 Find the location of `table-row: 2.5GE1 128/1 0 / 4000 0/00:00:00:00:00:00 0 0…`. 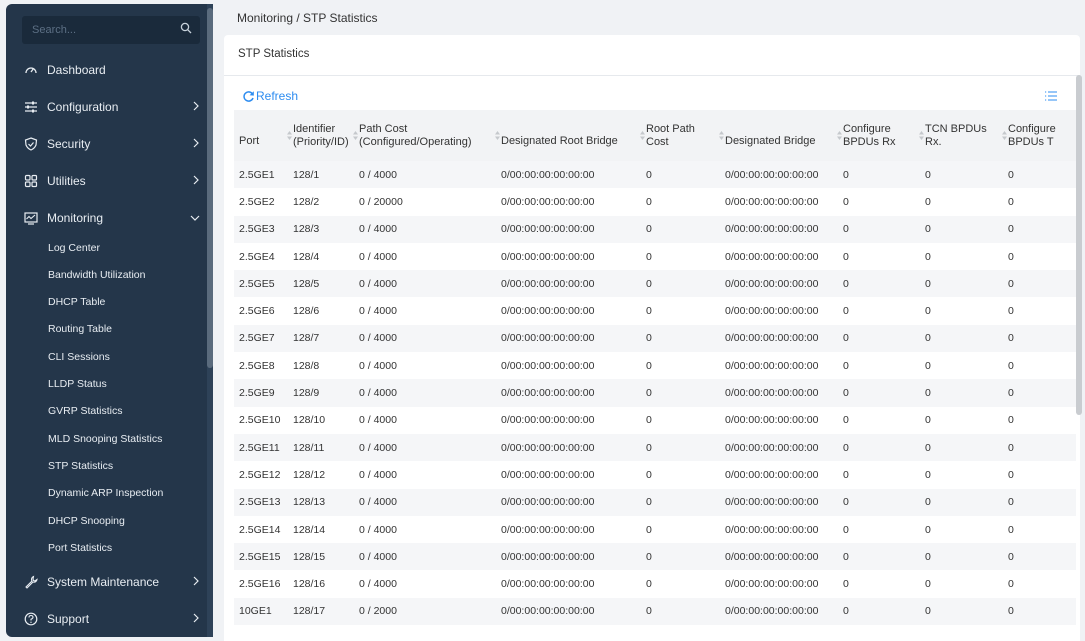

table-row: 2.5GE1 128/1 0 / 4000 0/00:00:00:00:00:00 0 0… is located at coordinates (655, 175).